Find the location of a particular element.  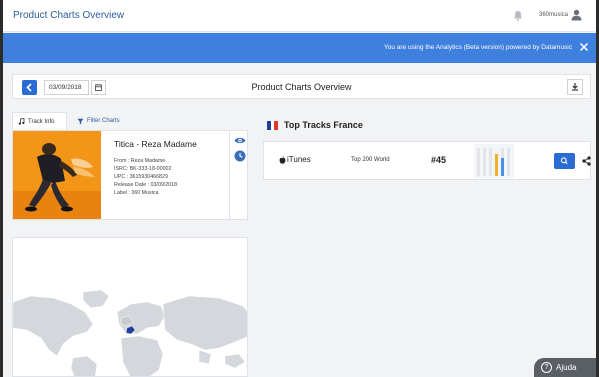

track-title: Titica - Reza Madame is located at coordinates (155, 144).